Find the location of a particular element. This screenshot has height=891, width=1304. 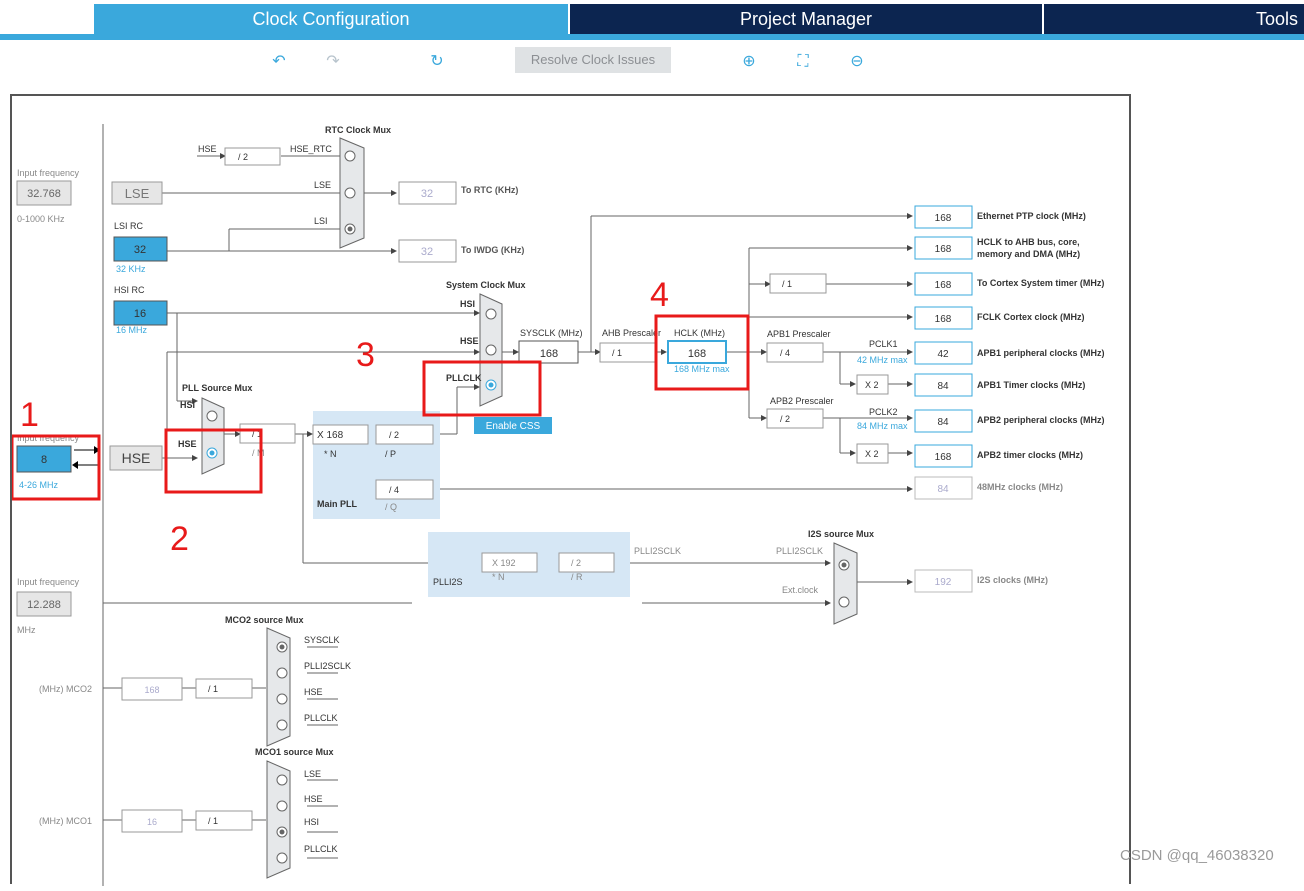

plli2s-n-value: X 192 is located at coordinates (504, 563).